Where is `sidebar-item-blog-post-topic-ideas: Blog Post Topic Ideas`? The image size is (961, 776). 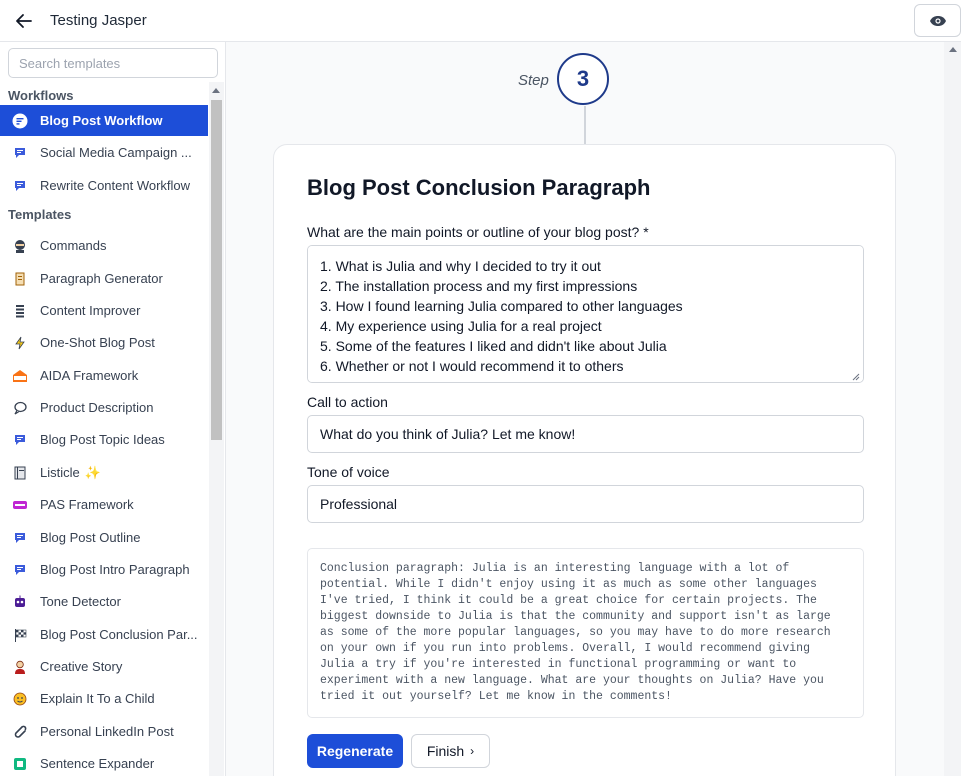 sidebar-item-blog-post-topic-ideas: Blog Post Topic Ideas is located at coordinates (104, 439).